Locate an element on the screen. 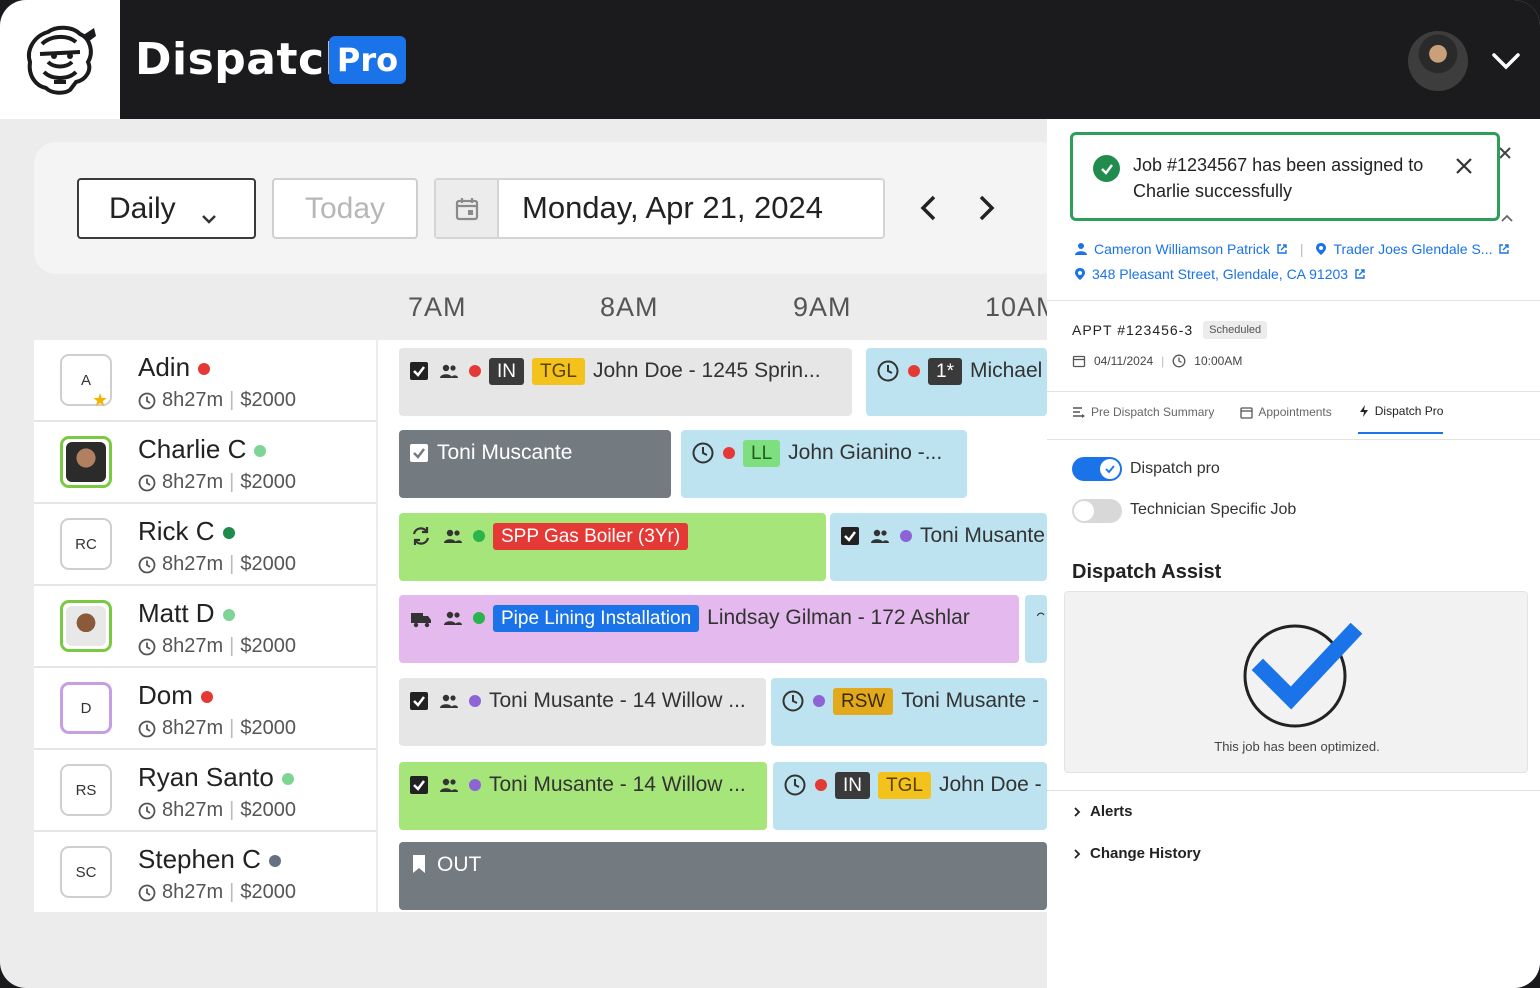 This screenshot has width=1540, height=988. mascot-logo-icon is located at coordinates (60, 59).